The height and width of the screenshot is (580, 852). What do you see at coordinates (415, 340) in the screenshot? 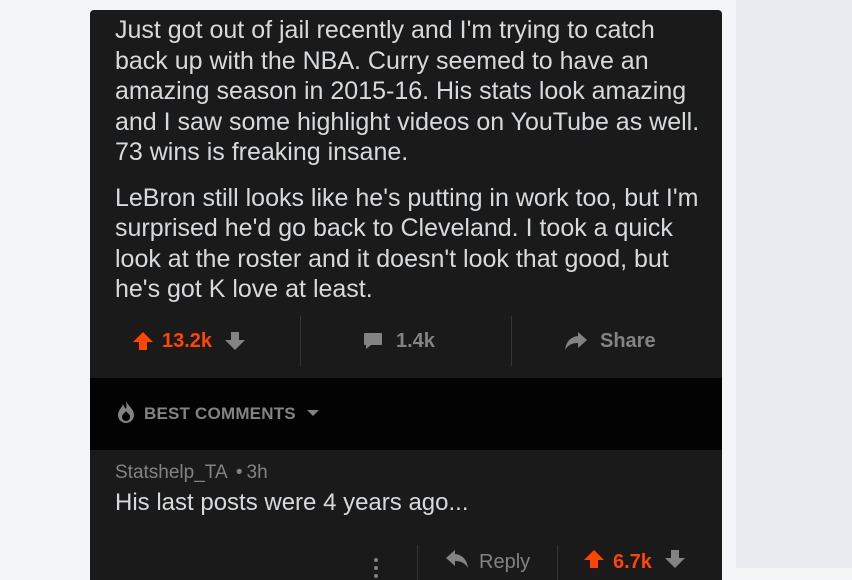
I see `comments-count: 1.4k` at bounding box center [415, 340].